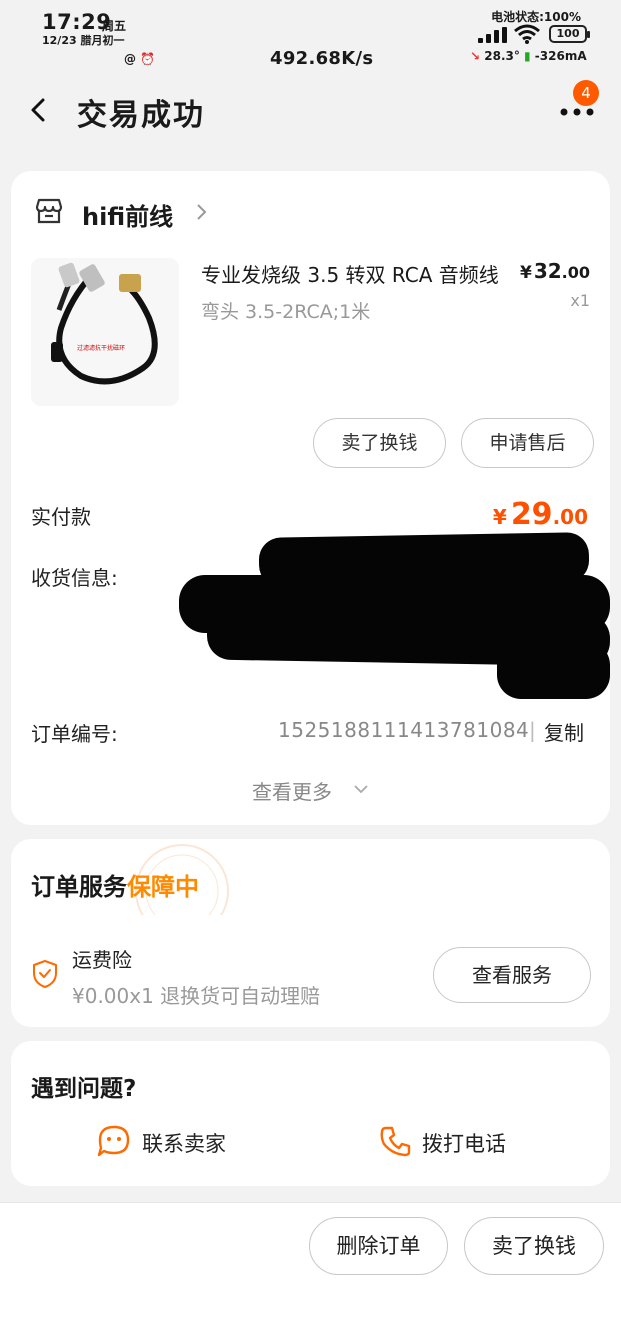  I want to click on chat-bubble-icon, so click(114, 1141).